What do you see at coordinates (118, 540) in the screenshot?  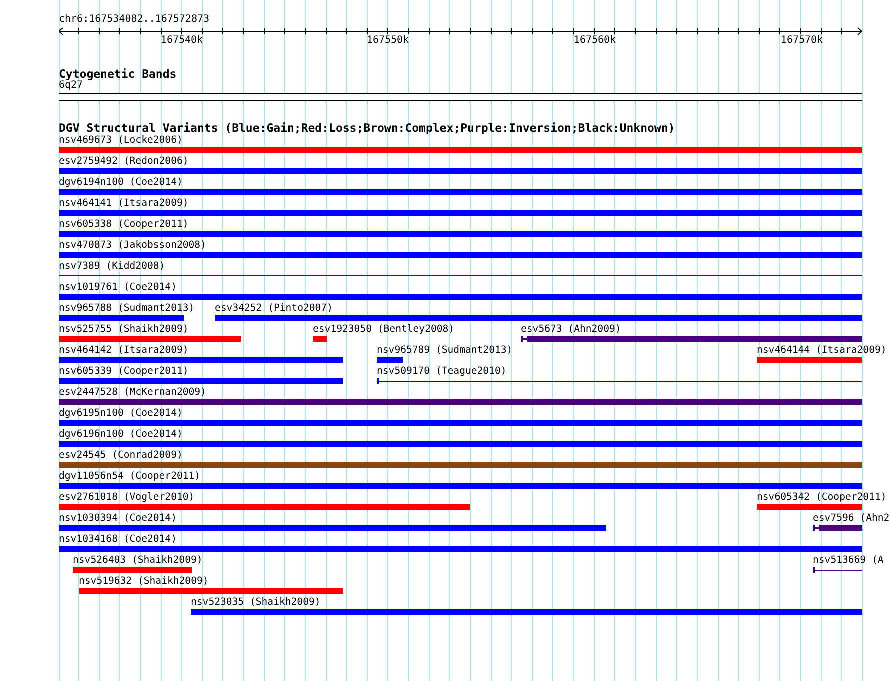 I see `variant-label: nsv1034168 (Coe2014)` at bounding box center [118, 540].